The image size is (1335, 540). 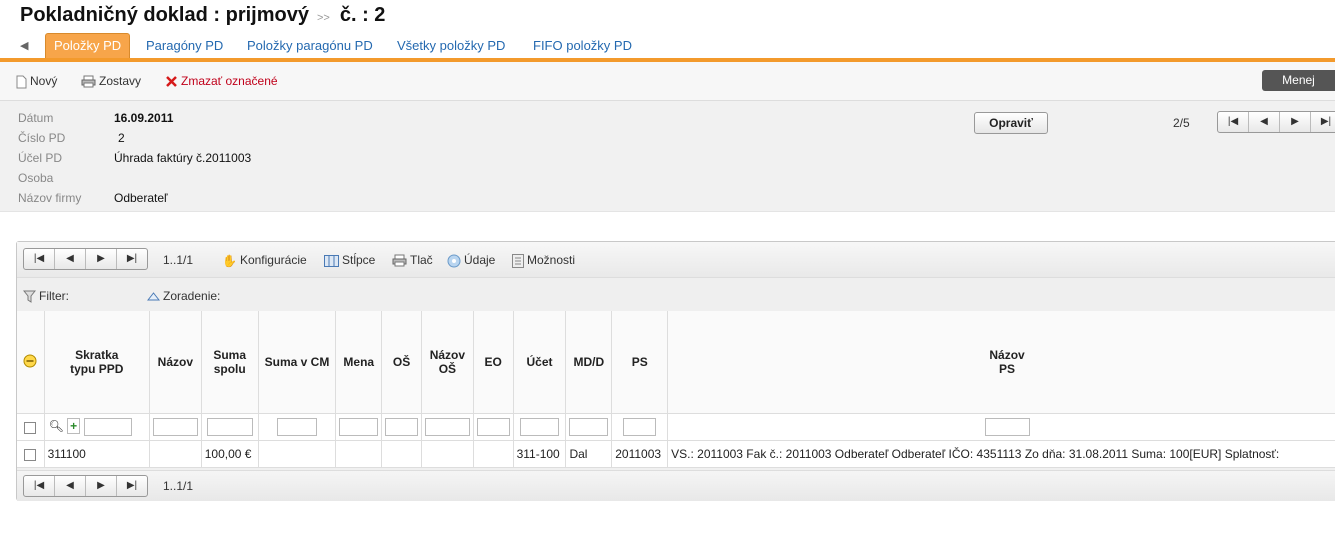 I want to click on col-skratka-typu-ppd: Skratka typu PPD, so click(x=97, y=362).